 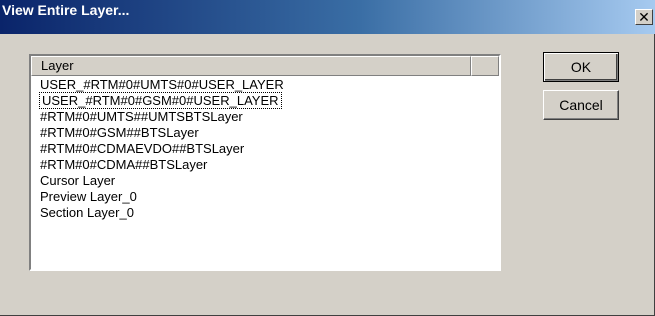 What do you see at coordinates (265, 181) in the screenshot?
I see `list-item: Cursor Layer` at bounding box center [265, 181].